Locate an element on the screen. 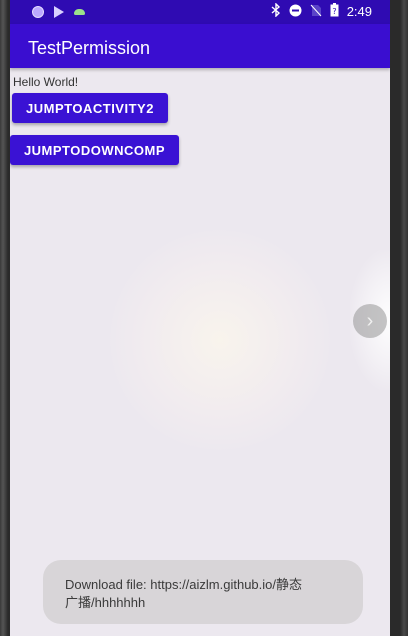 This screenshot has height=636, width=408. do-not-disturb-icon is located at coordinates (295, 12).